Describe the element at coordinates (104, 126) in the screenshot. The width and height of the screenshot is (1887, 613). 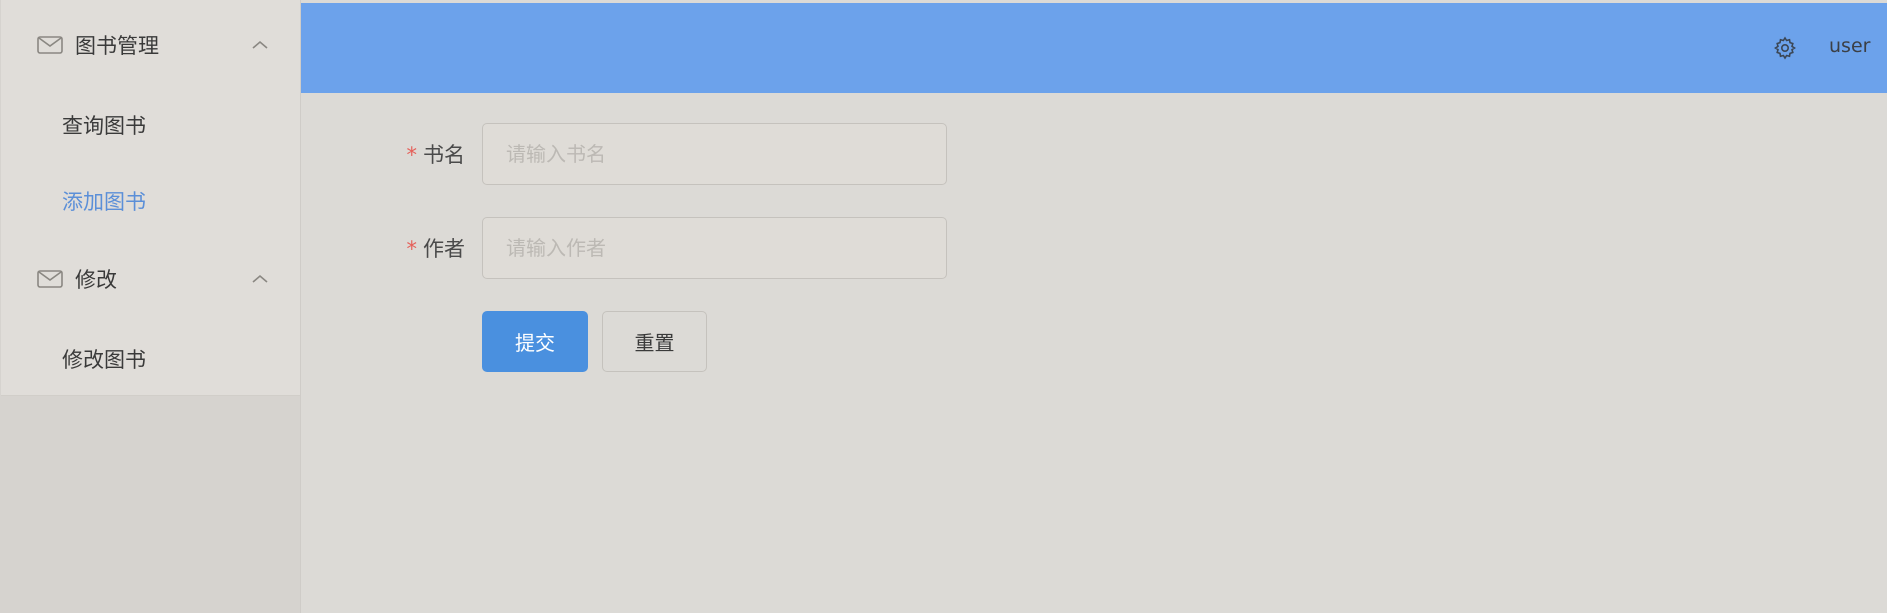
I see `sidebar-item-label: 查询图书` at that location.